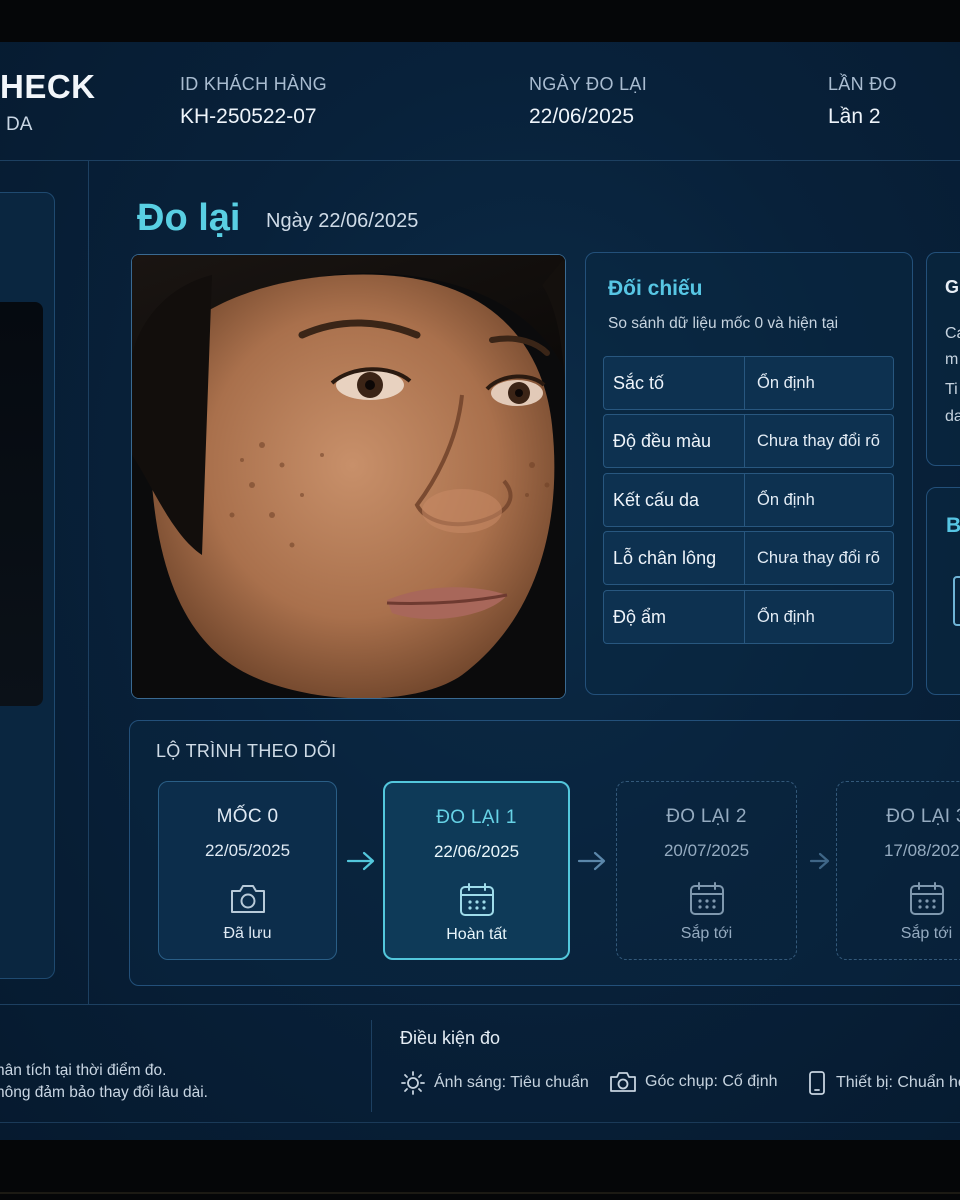  What do you see at coordinates (706, 816) in the screenshot?
I see `step-name: ĐO LẠI 2` at bounding box center [706, 816].